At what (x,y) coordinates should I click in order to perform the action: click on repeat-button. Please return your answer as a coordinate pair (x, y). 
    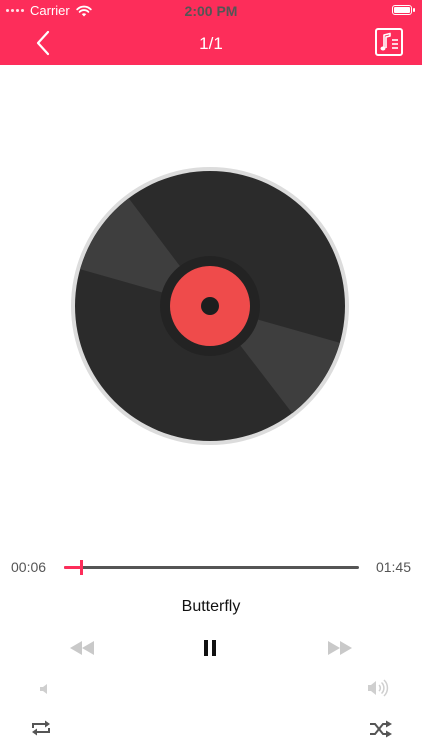
    Looking at the image, I should click on (41, 730).